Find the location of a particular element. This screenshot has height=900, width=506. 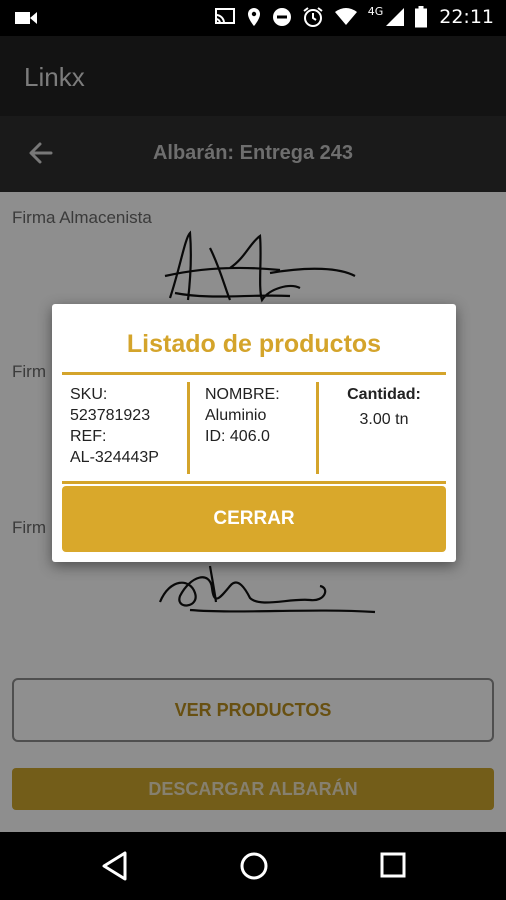

name-label: NOMBRE: is located at coordinates (242, 394).